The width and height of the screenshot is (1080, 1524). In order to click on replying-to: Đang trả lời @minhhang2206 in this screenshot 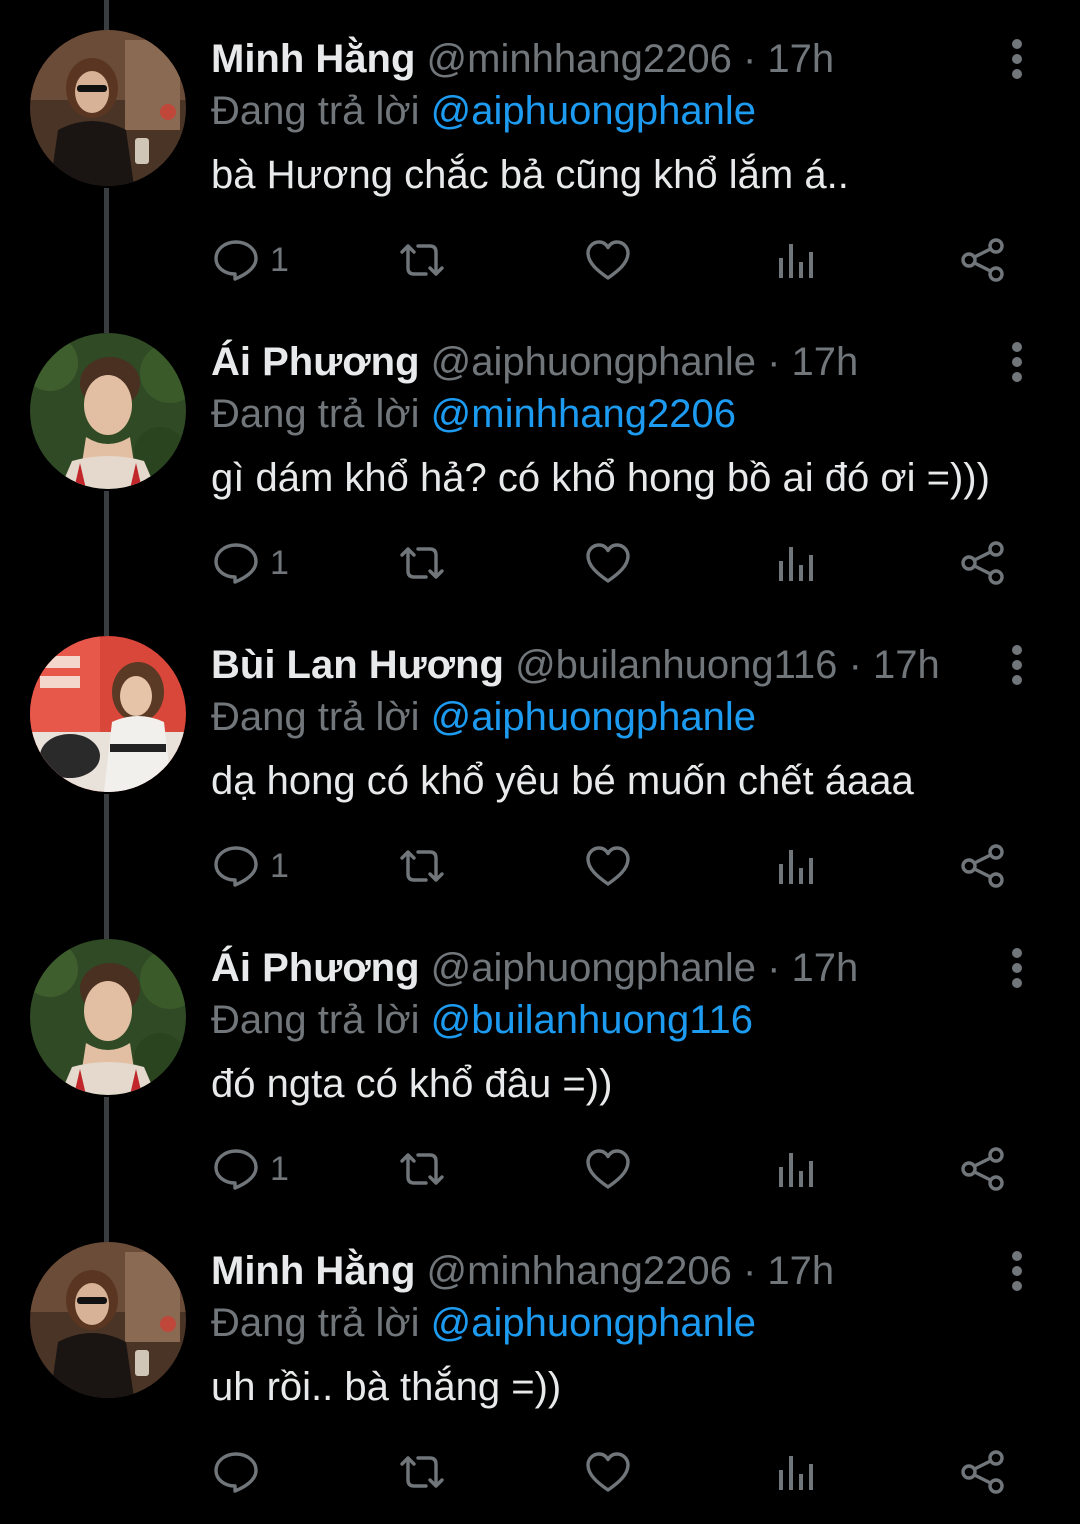, I will do `click(473, 414)`.